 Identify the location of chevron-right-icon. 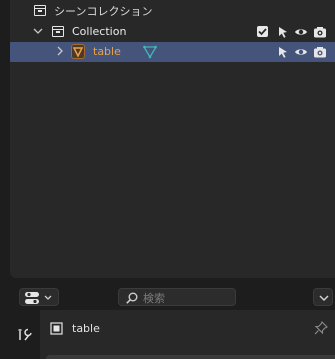
(60, 51).